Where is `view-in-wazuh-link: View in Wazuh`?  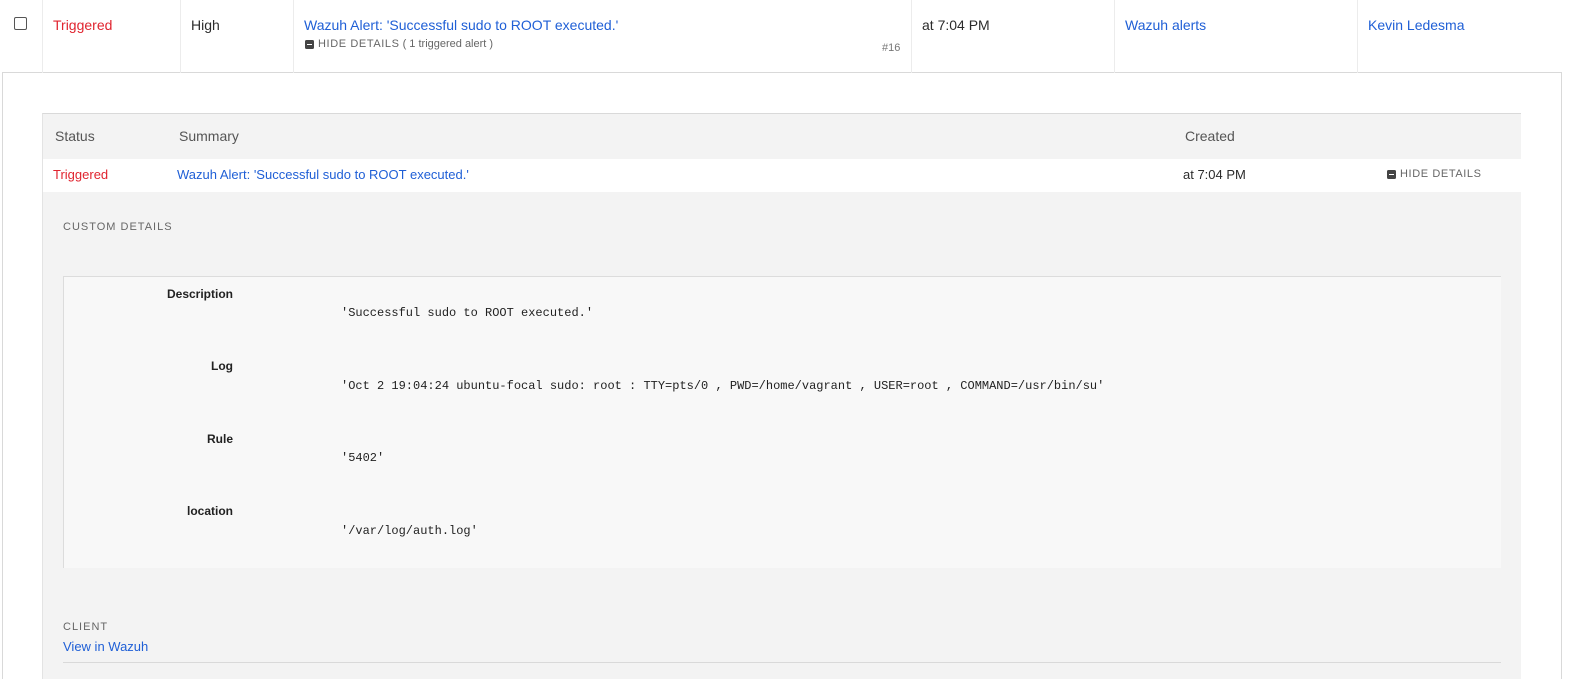 view-in-wazuh-link: View in Wazuh is located at coordinates (105, 646).